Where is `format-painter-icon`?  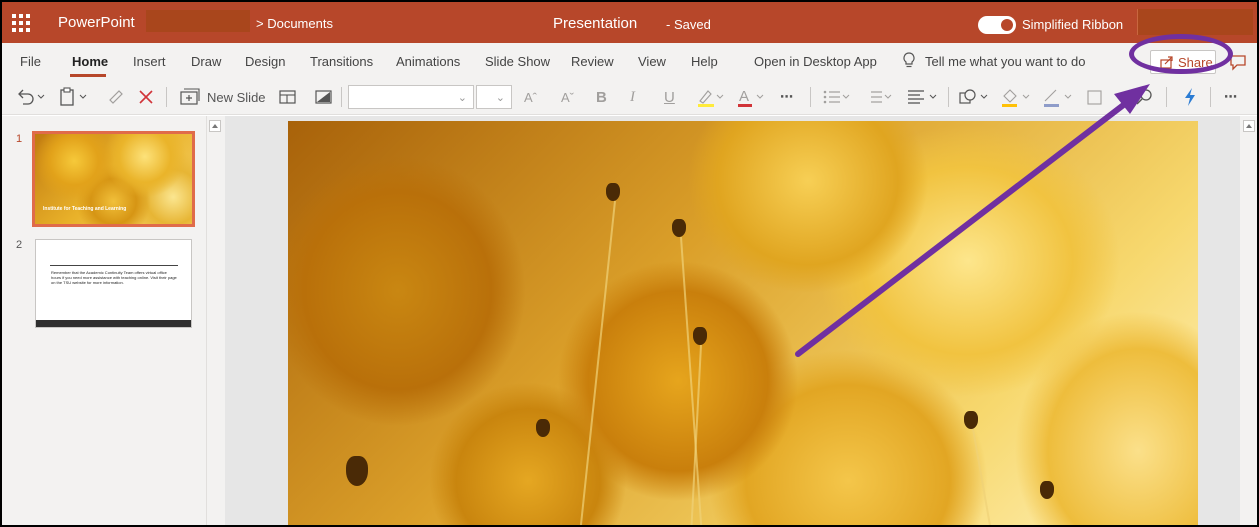
format-painter-icon is located at coordinates (116, 97).